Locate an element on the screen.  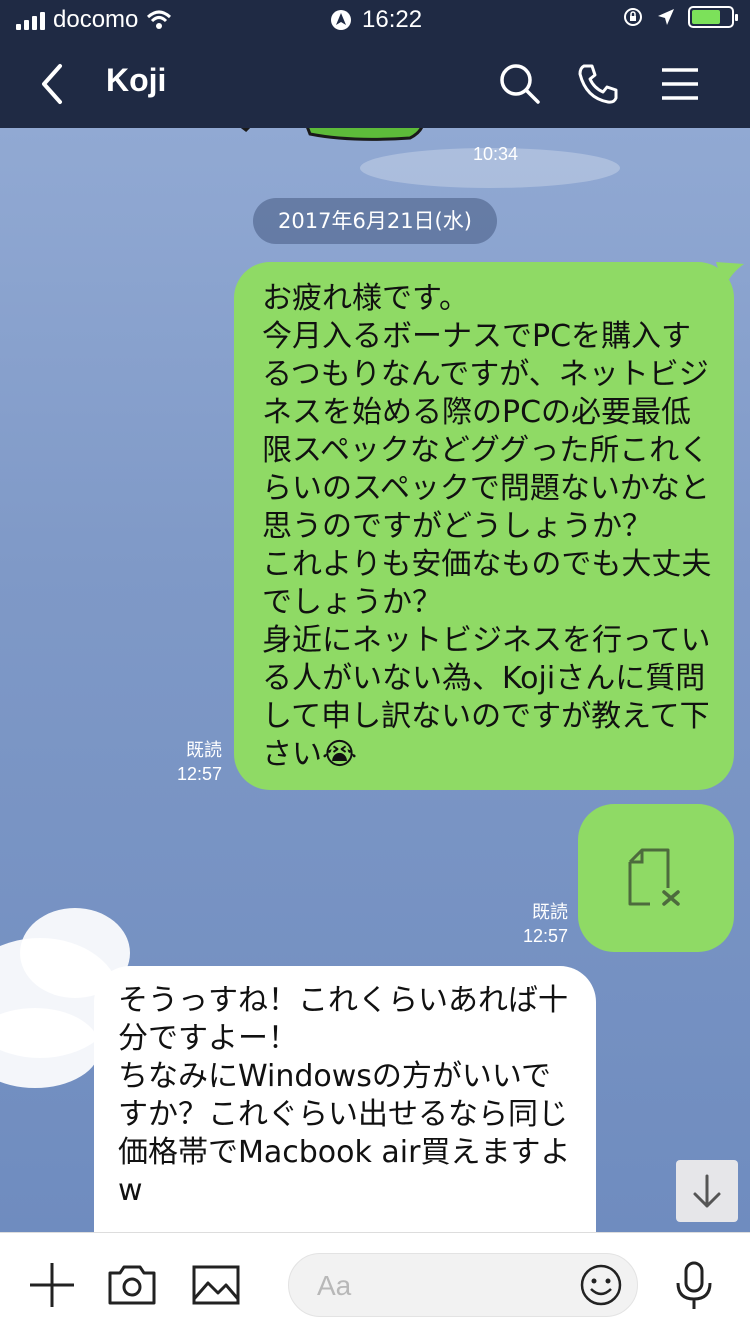
chat-header: Koji is located at coordinates (375, 84).